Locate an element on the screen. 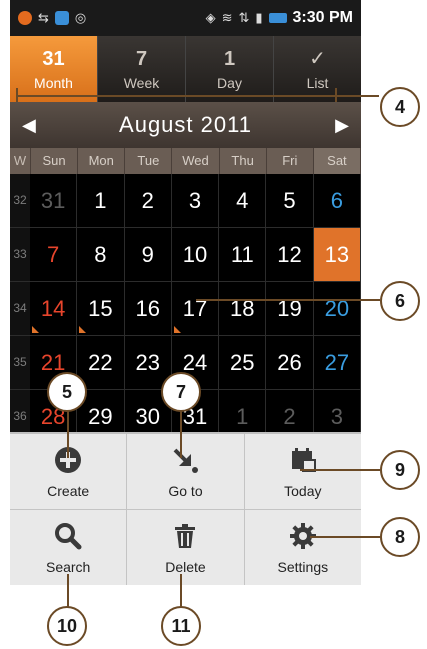  week-number: 35 is located at coordinates (20, 362).